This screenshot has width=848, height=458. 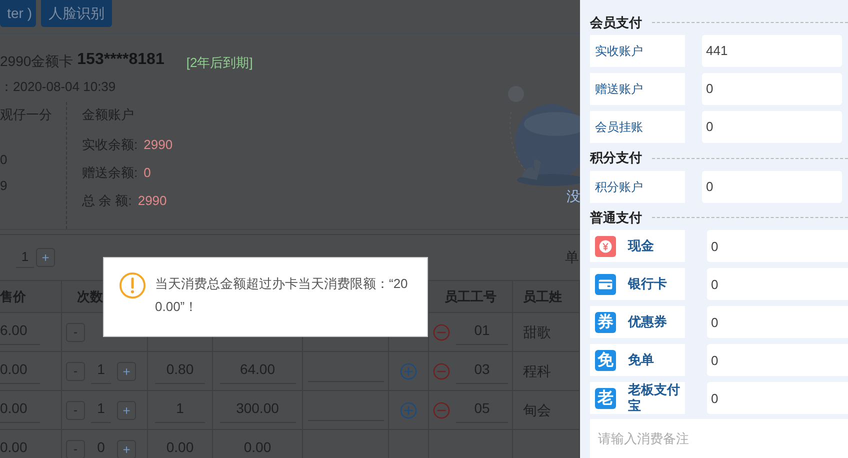 I want to click on glyph-icon: 老, so click(x=605, y=398).